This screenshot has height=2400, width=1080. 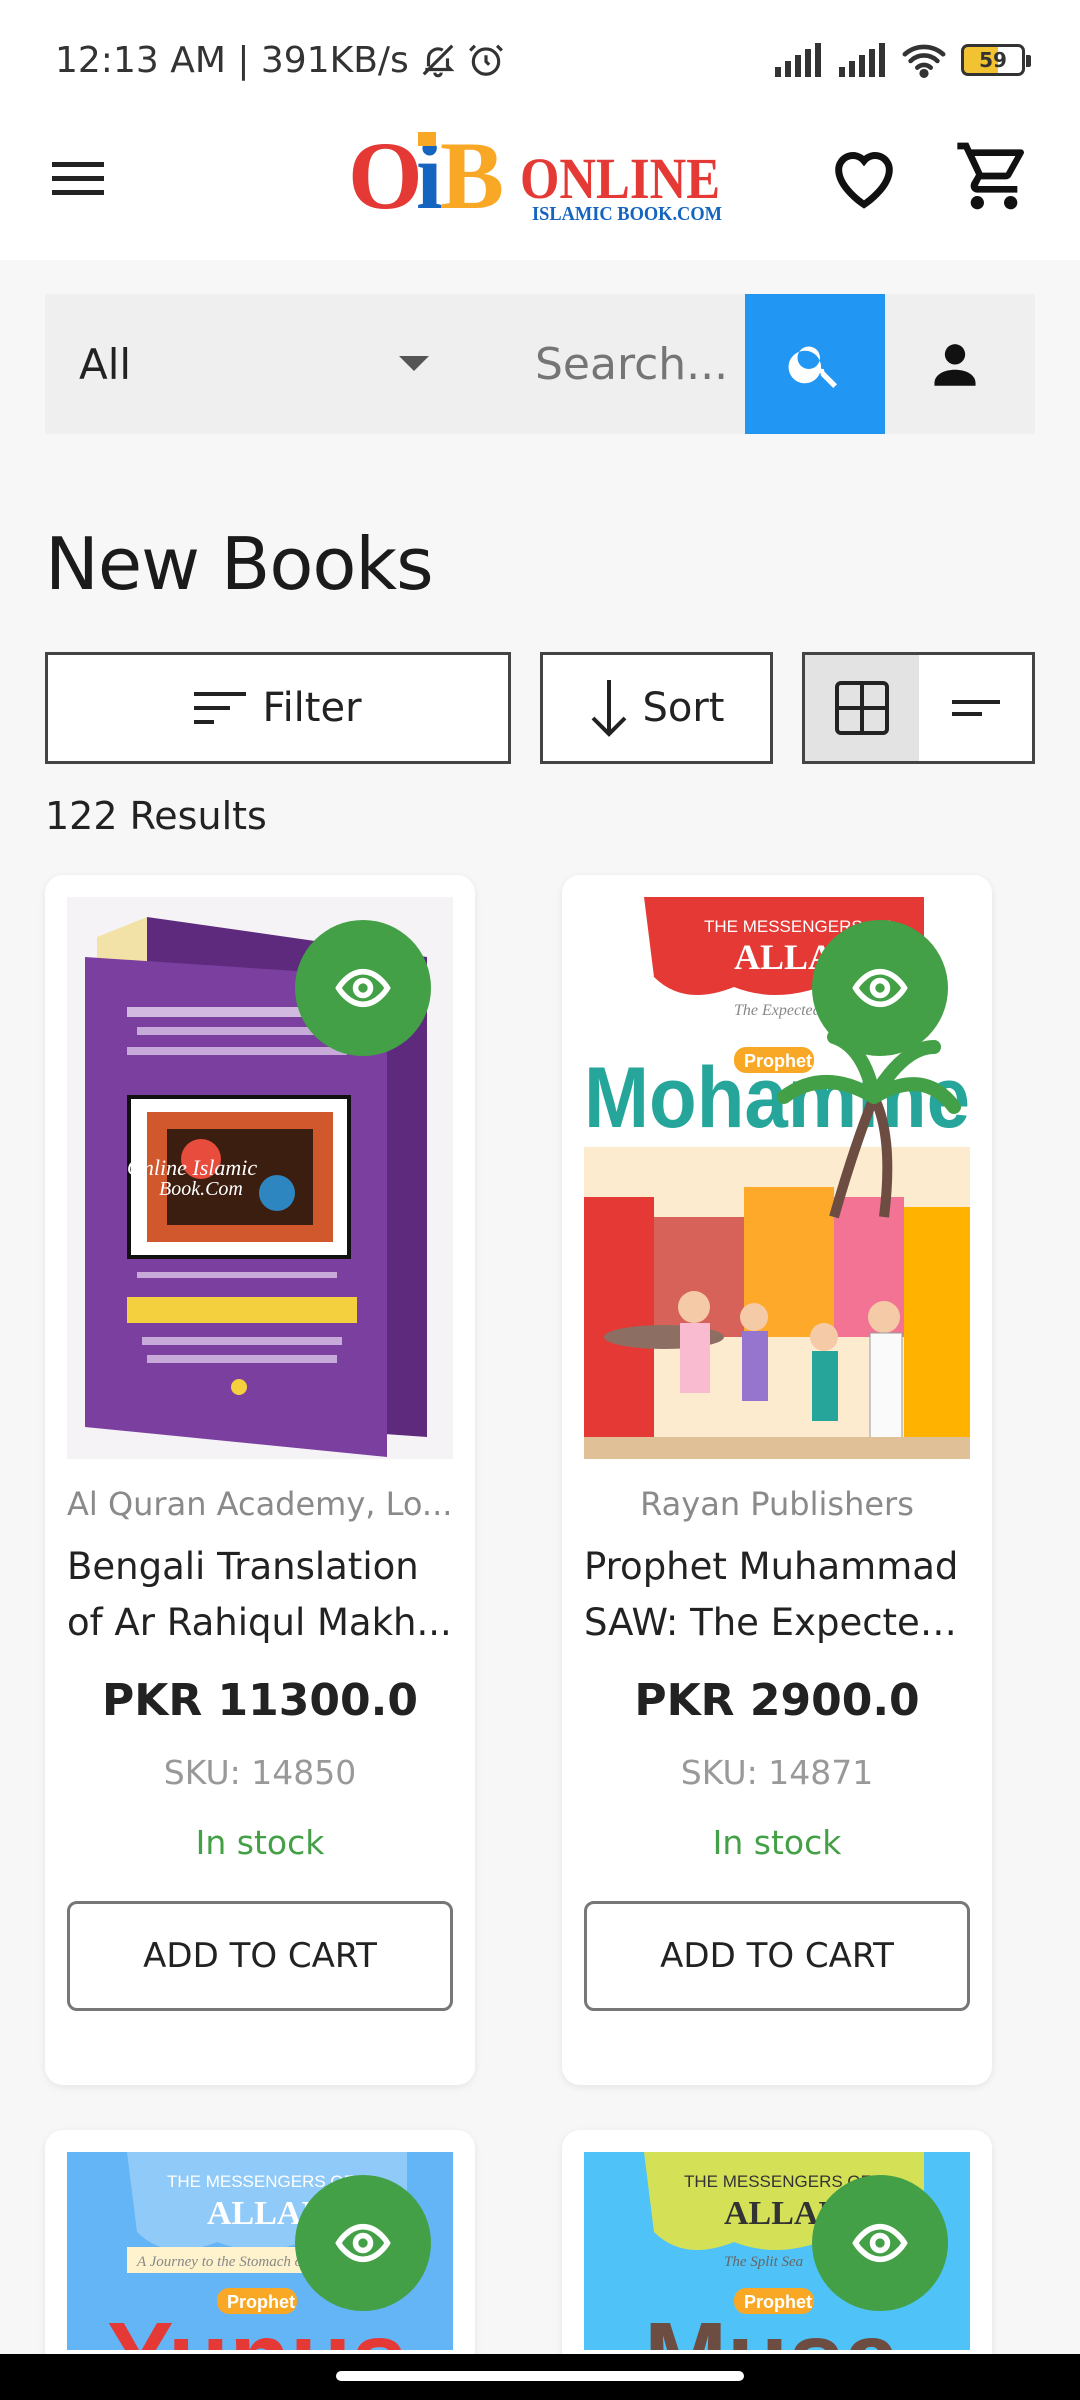 What do you see at coordinates (222, 2262) in the screenshot?
I see `svg-text: A Journey to the Stomach of` at bounding box center [222, 2262].